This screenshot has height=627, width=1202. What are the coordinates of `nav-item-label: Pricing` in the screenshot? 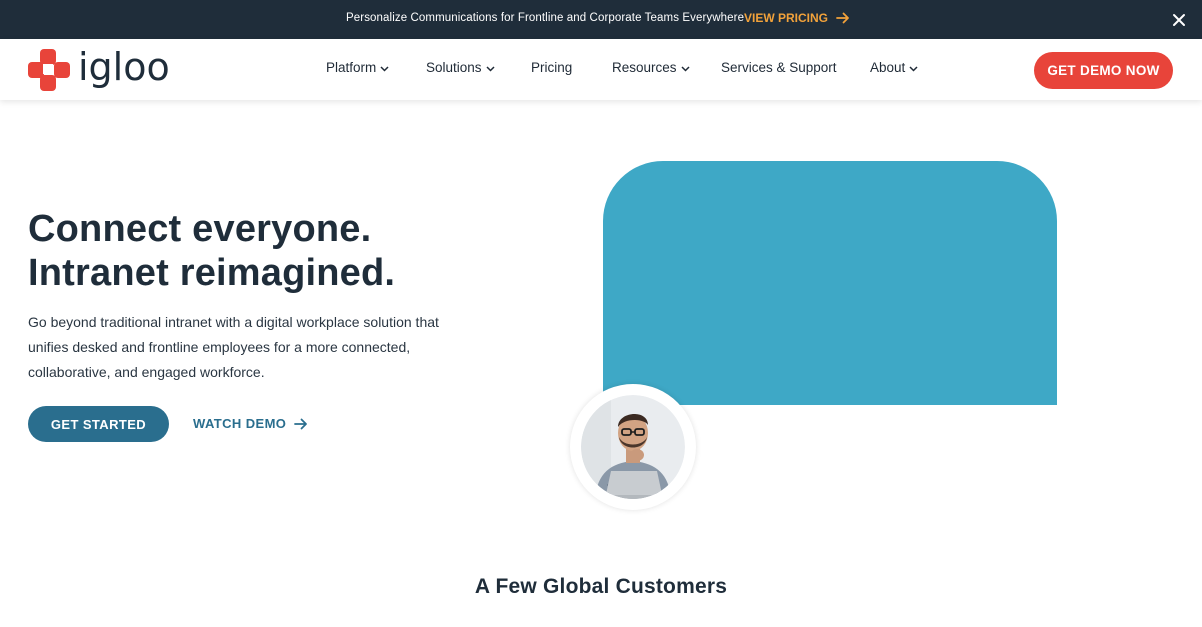 It's located at (552, 67).